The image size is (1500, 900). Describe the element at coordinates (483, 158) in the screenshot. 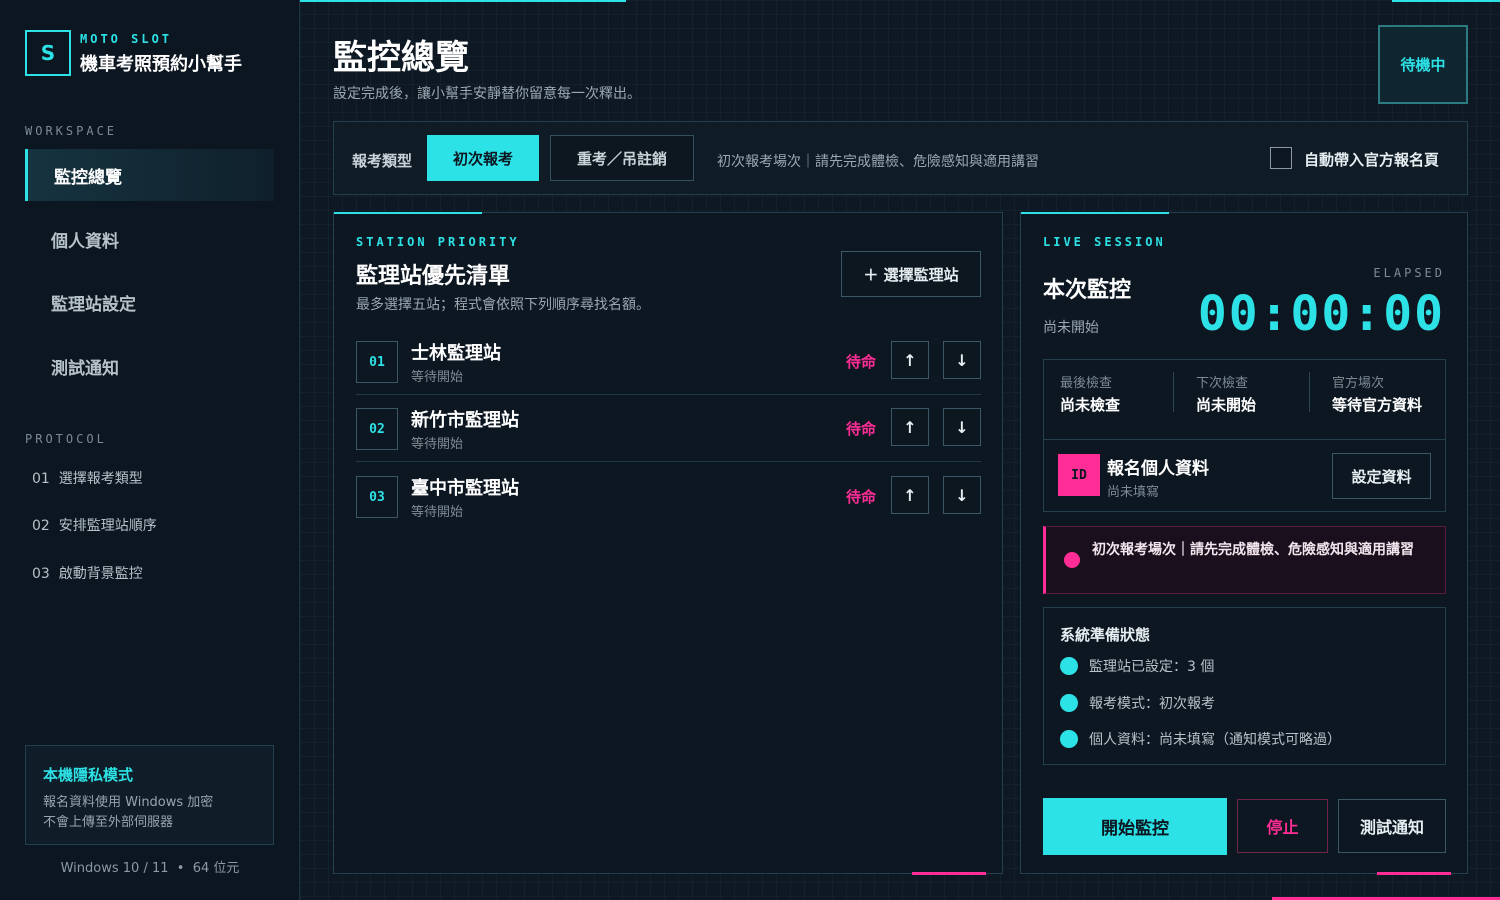

I see `exam-type-first-button: 初次報考` at that location.